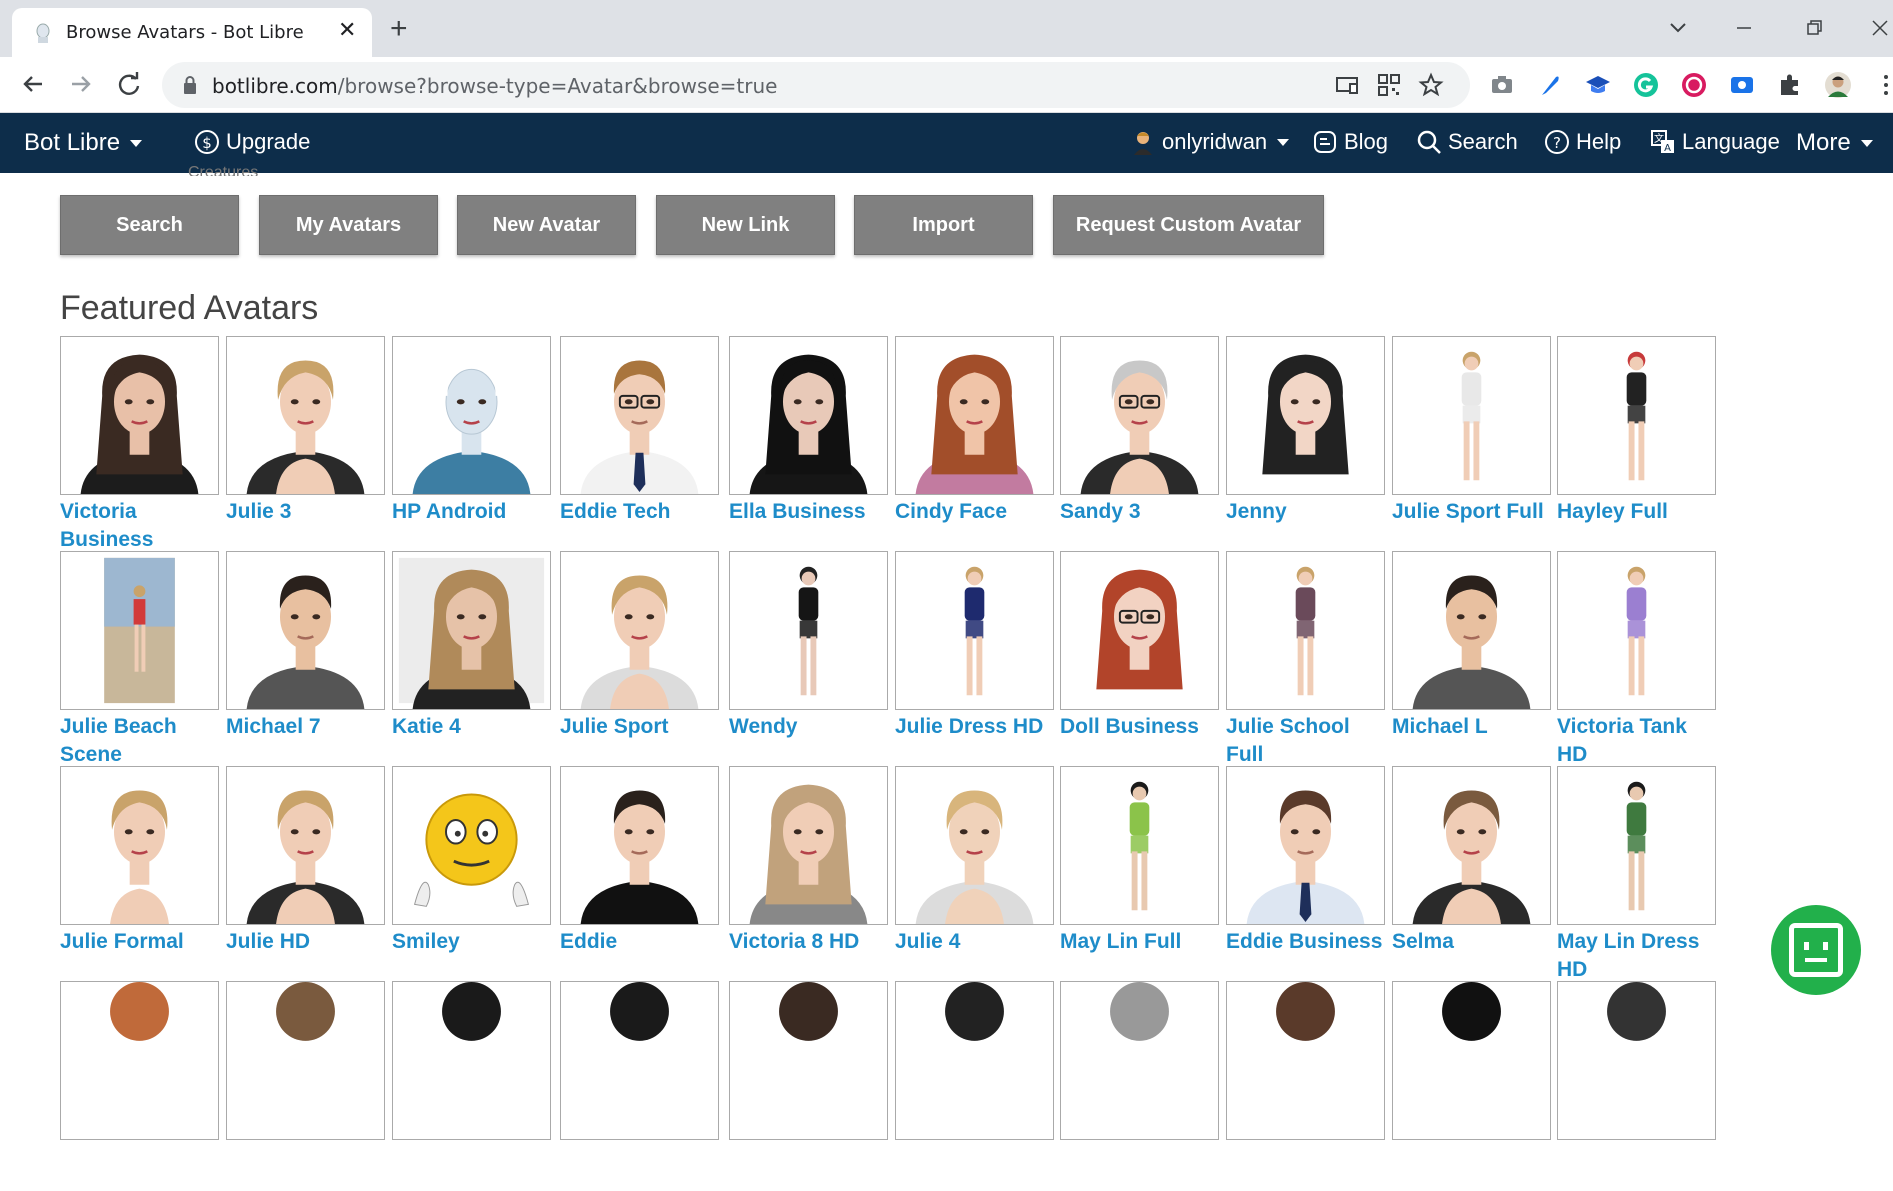  What do you see at coordinates (190, 85) in the screenshot?
I see `lock-icon` at bounding box center [190, 85].